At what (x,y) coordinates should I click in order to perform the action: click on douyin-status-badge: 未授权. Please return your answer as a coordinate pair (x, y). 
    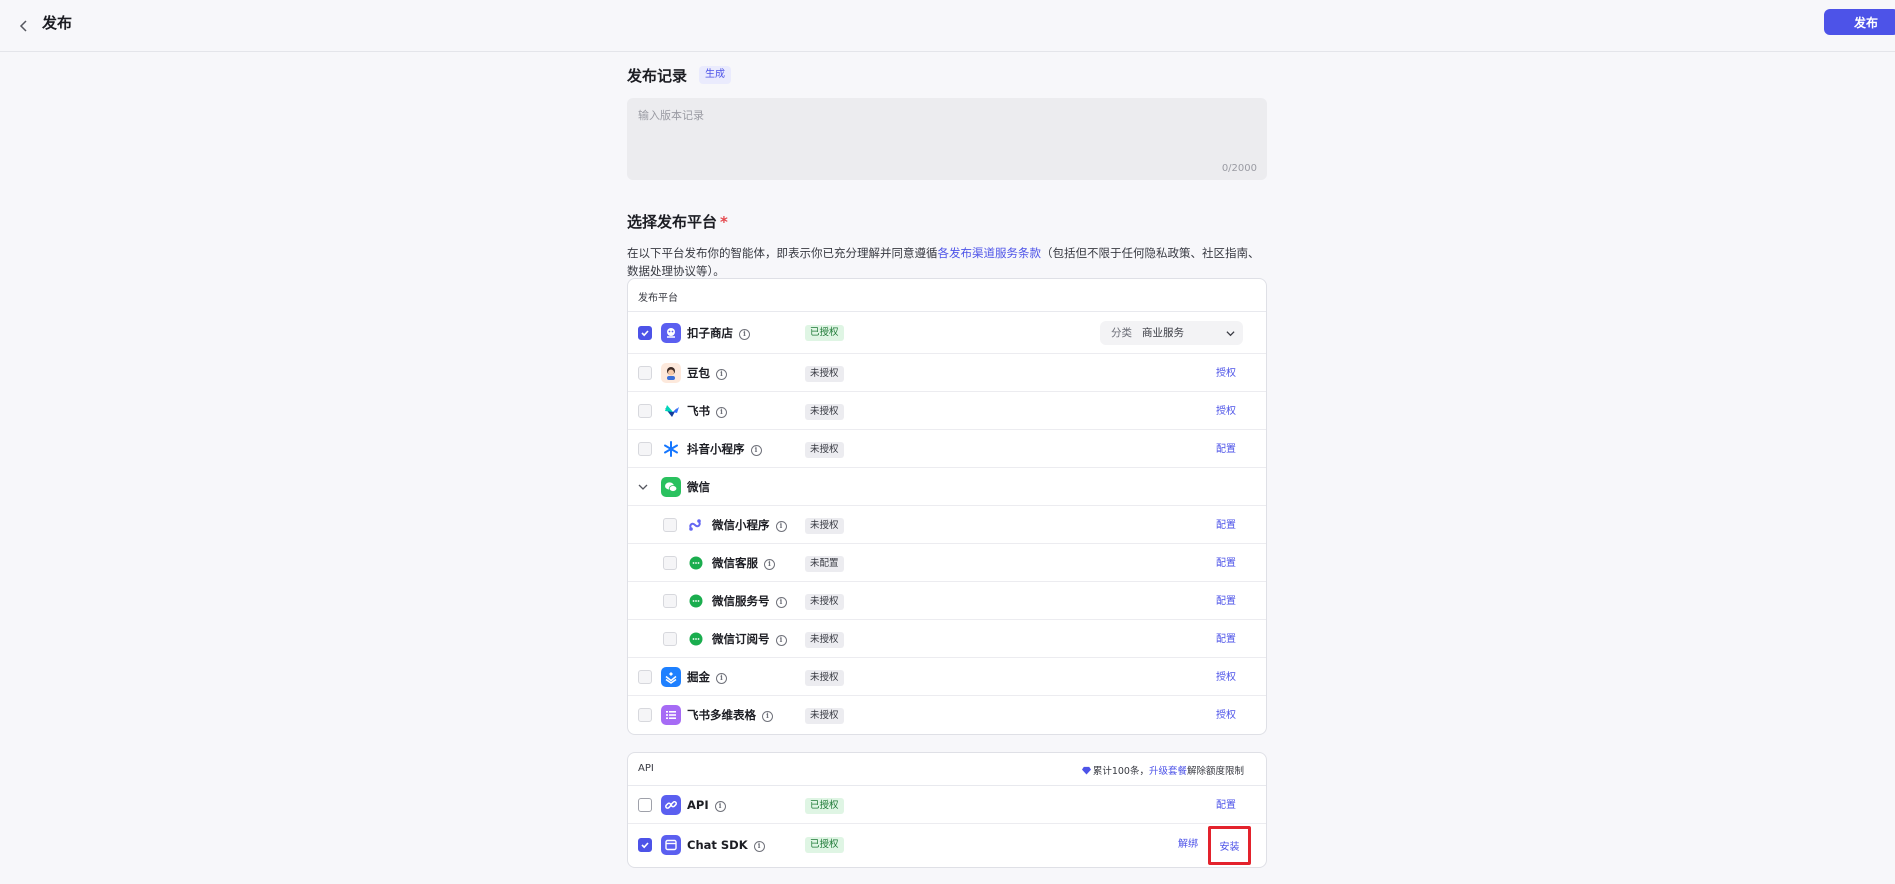
    Looking at the image, I should click on (824, 450).